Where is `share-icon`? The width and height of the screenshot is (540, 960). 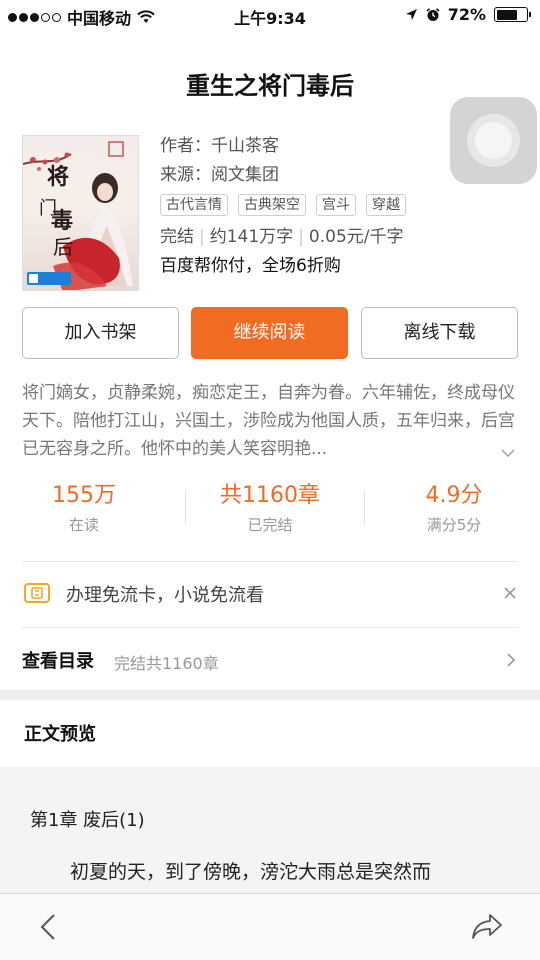
share-icon is located at coordinates (487, 926).